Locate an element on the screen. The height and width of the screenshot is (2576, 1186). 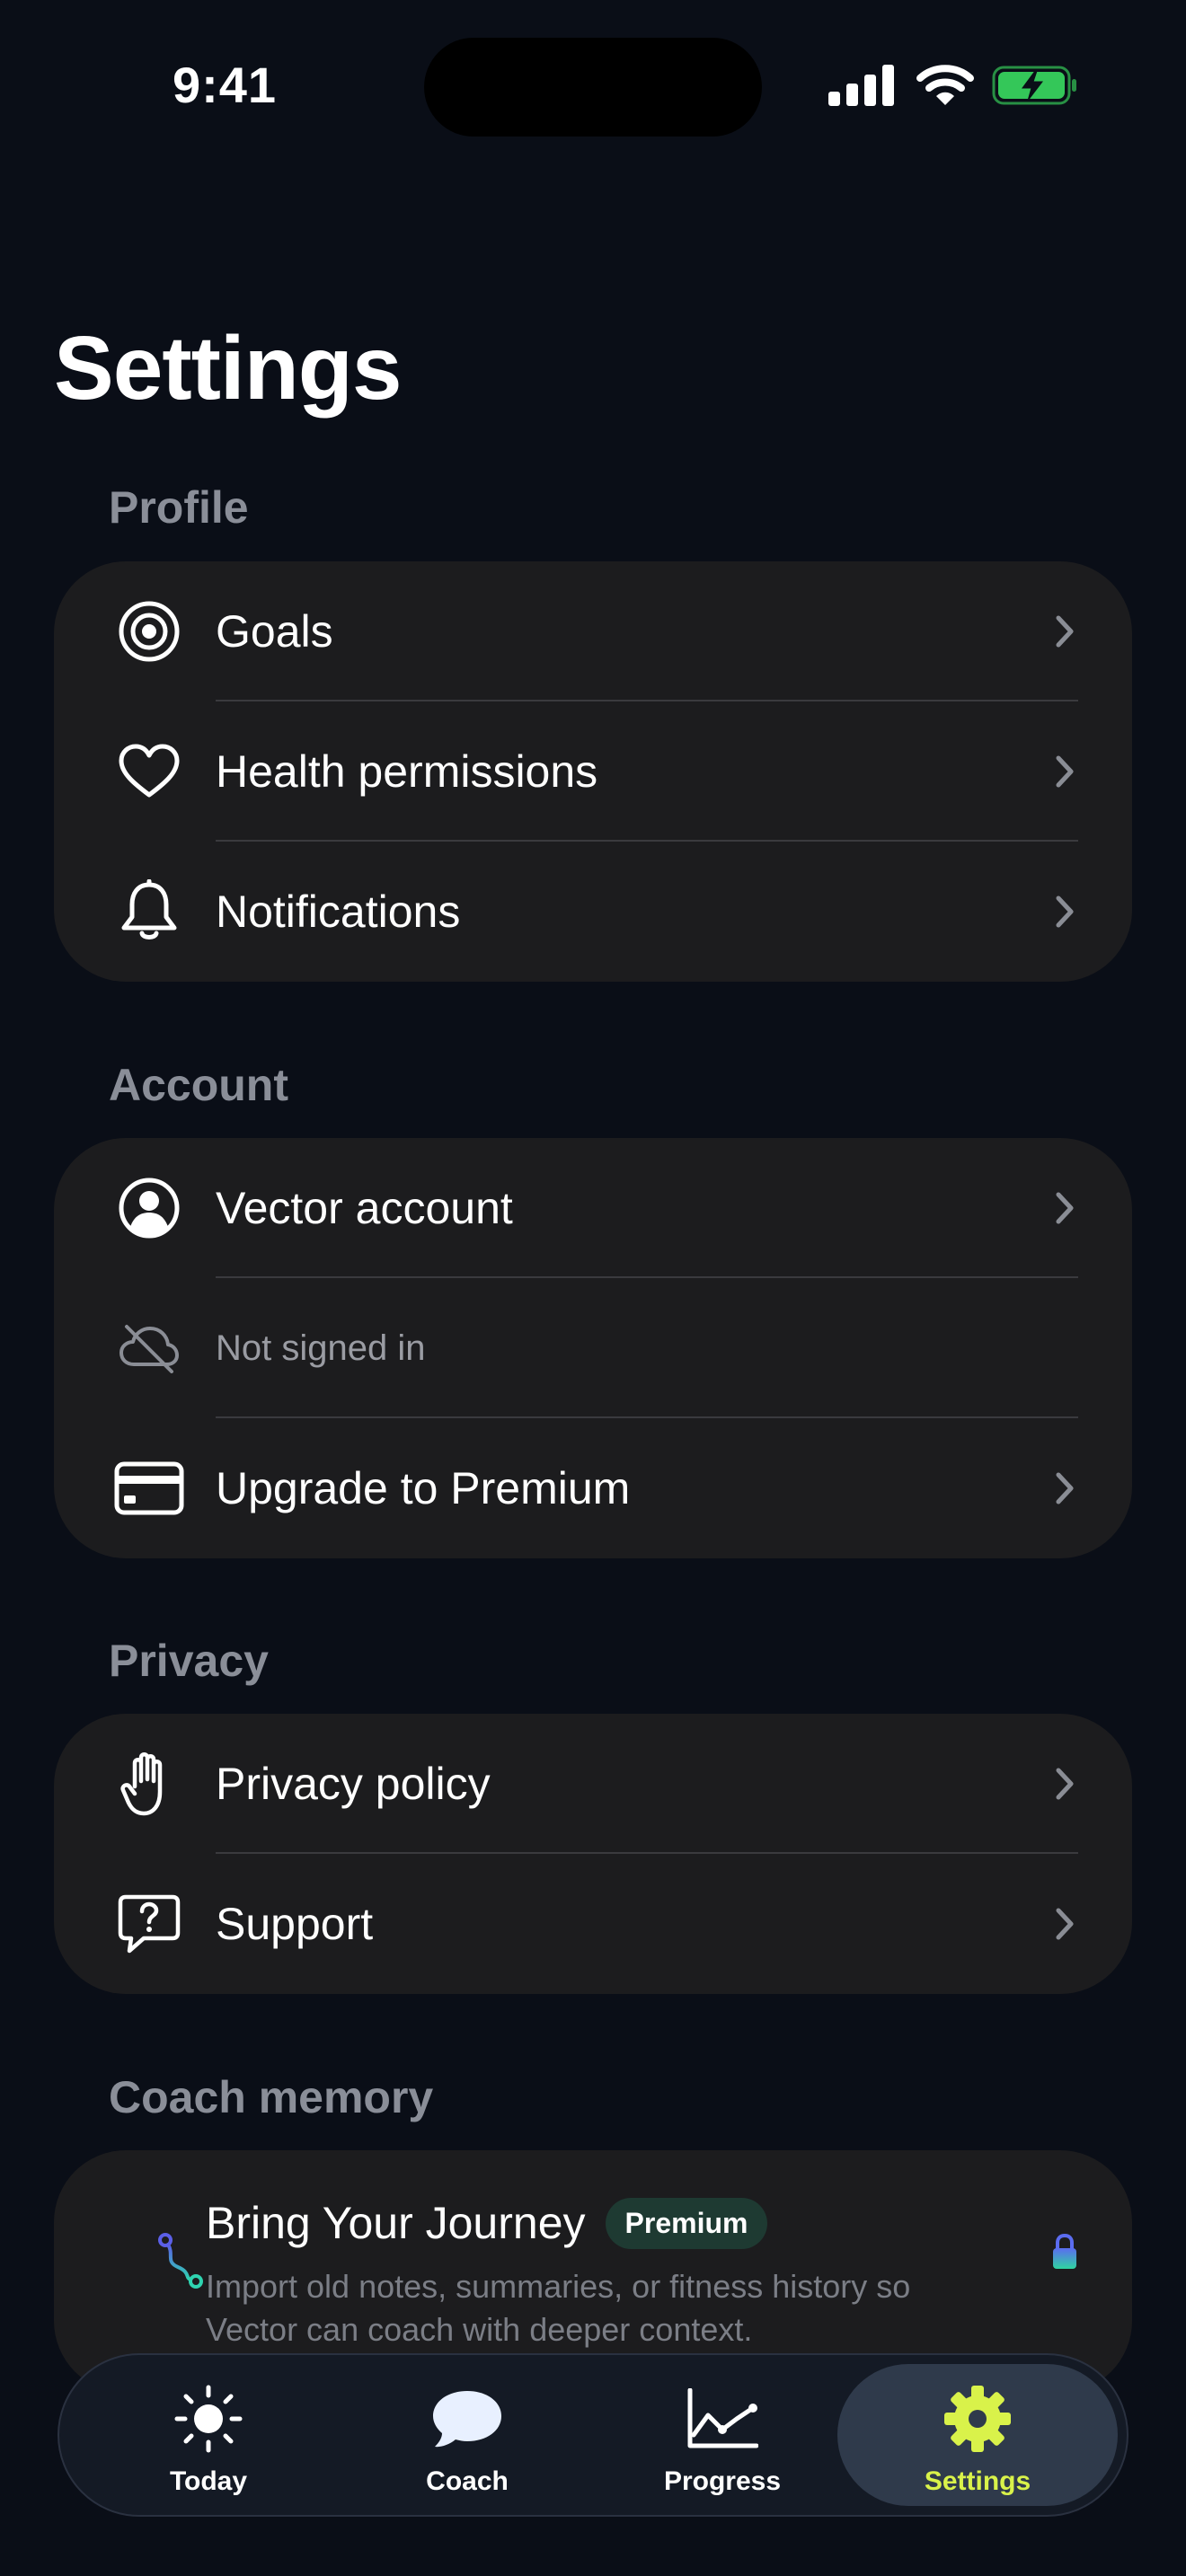
tab-bar: Today Coach Progress Settings is located at coordinates (593, 2435).